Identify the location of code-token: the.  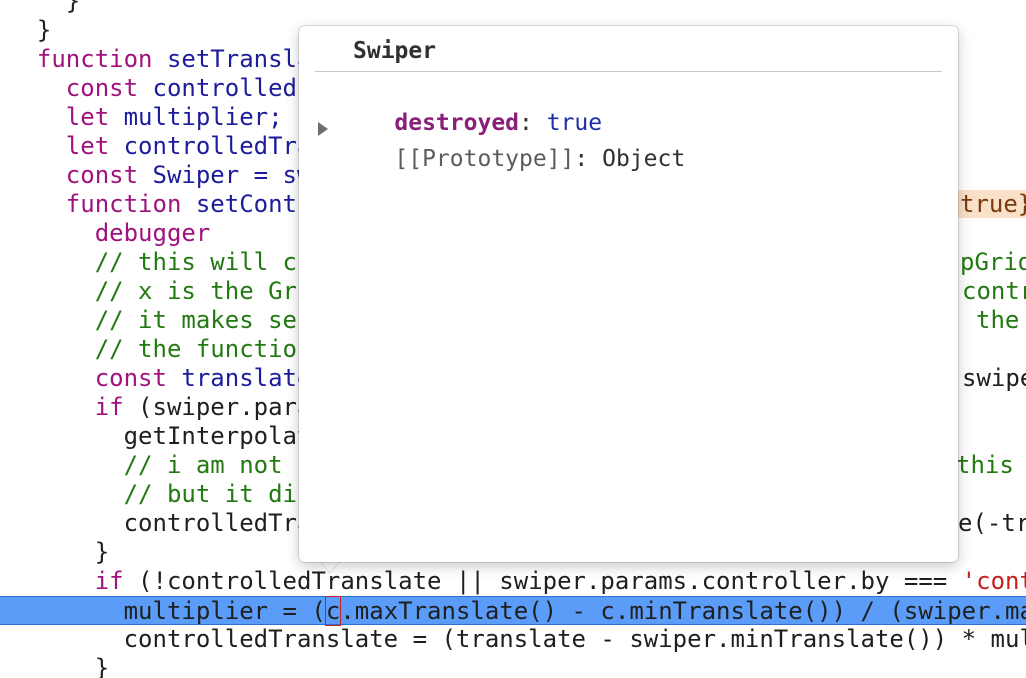
(998, 320).